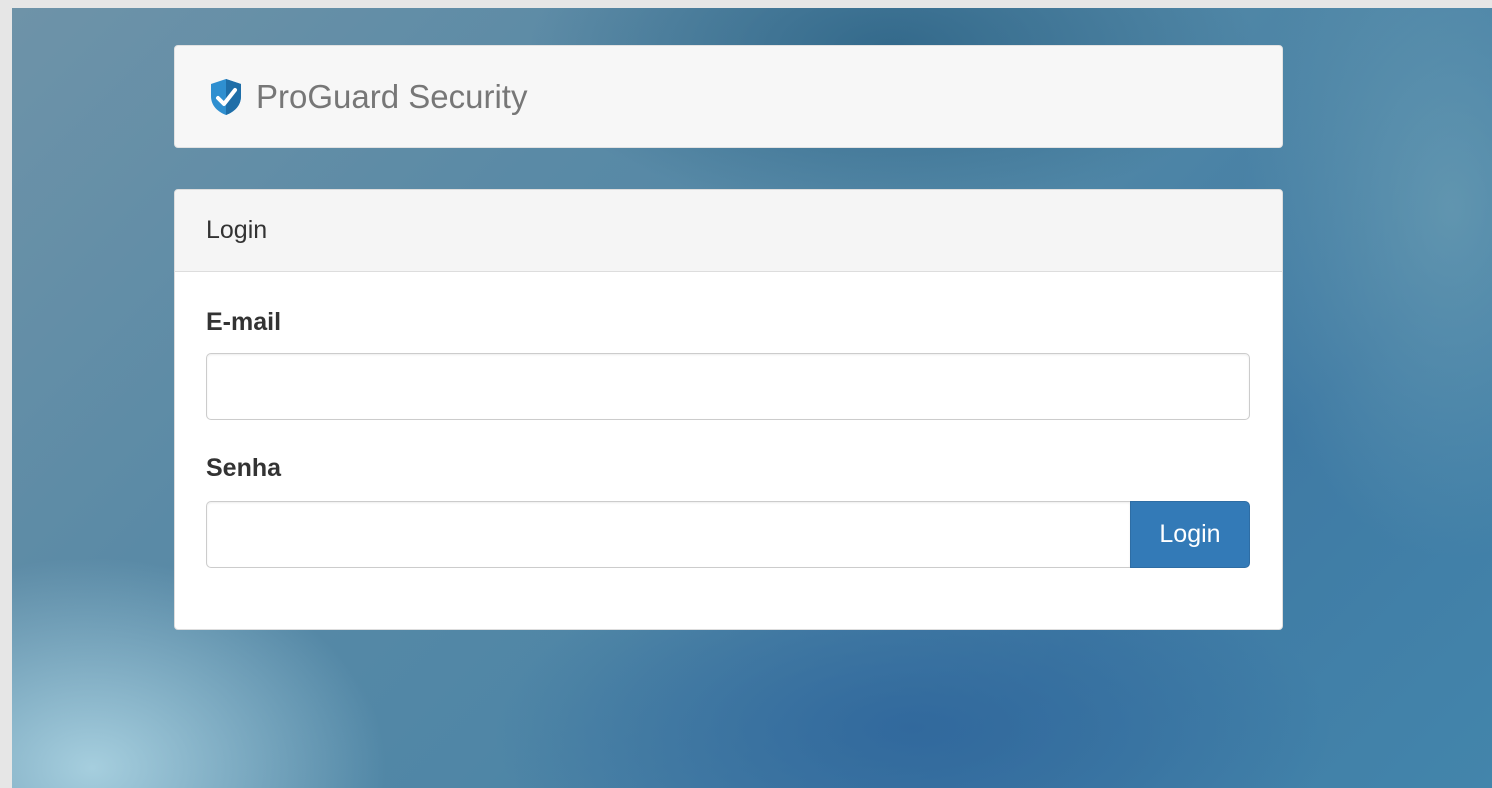 This screenshot has width=1492, height=788. What do you see at coordinates (392, 96) in the screenshot?
I see `brand-name: ProGuard Security` at bounding box center [392, 96].